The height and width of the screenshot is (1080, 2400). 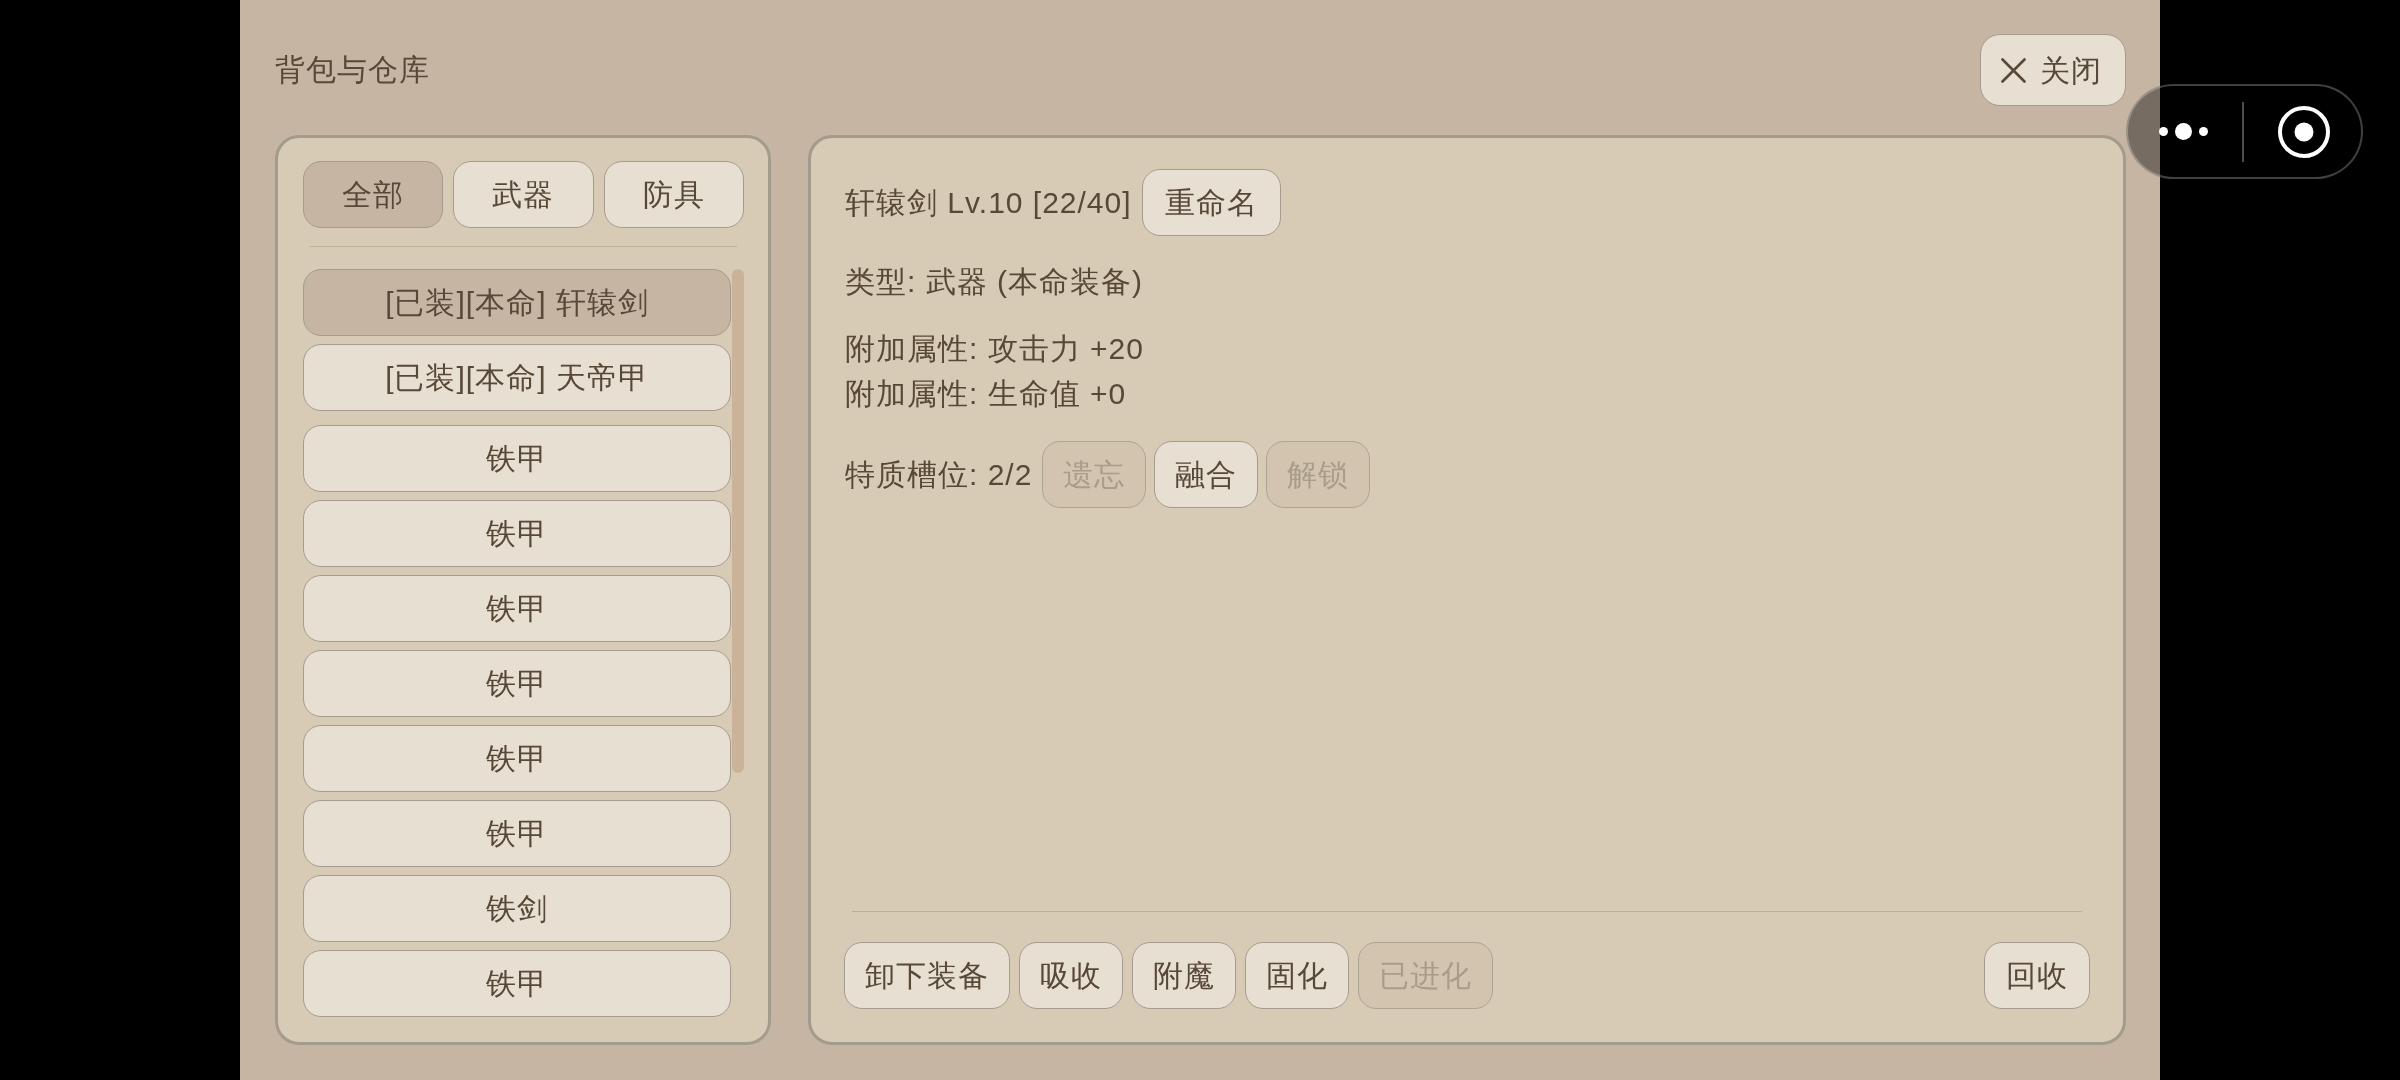 What do you see at coordinates (517, 377) in the screenshot?
I see `inventory-item: [已装][本命] 天帝甲` at bounding box center [517, 377].